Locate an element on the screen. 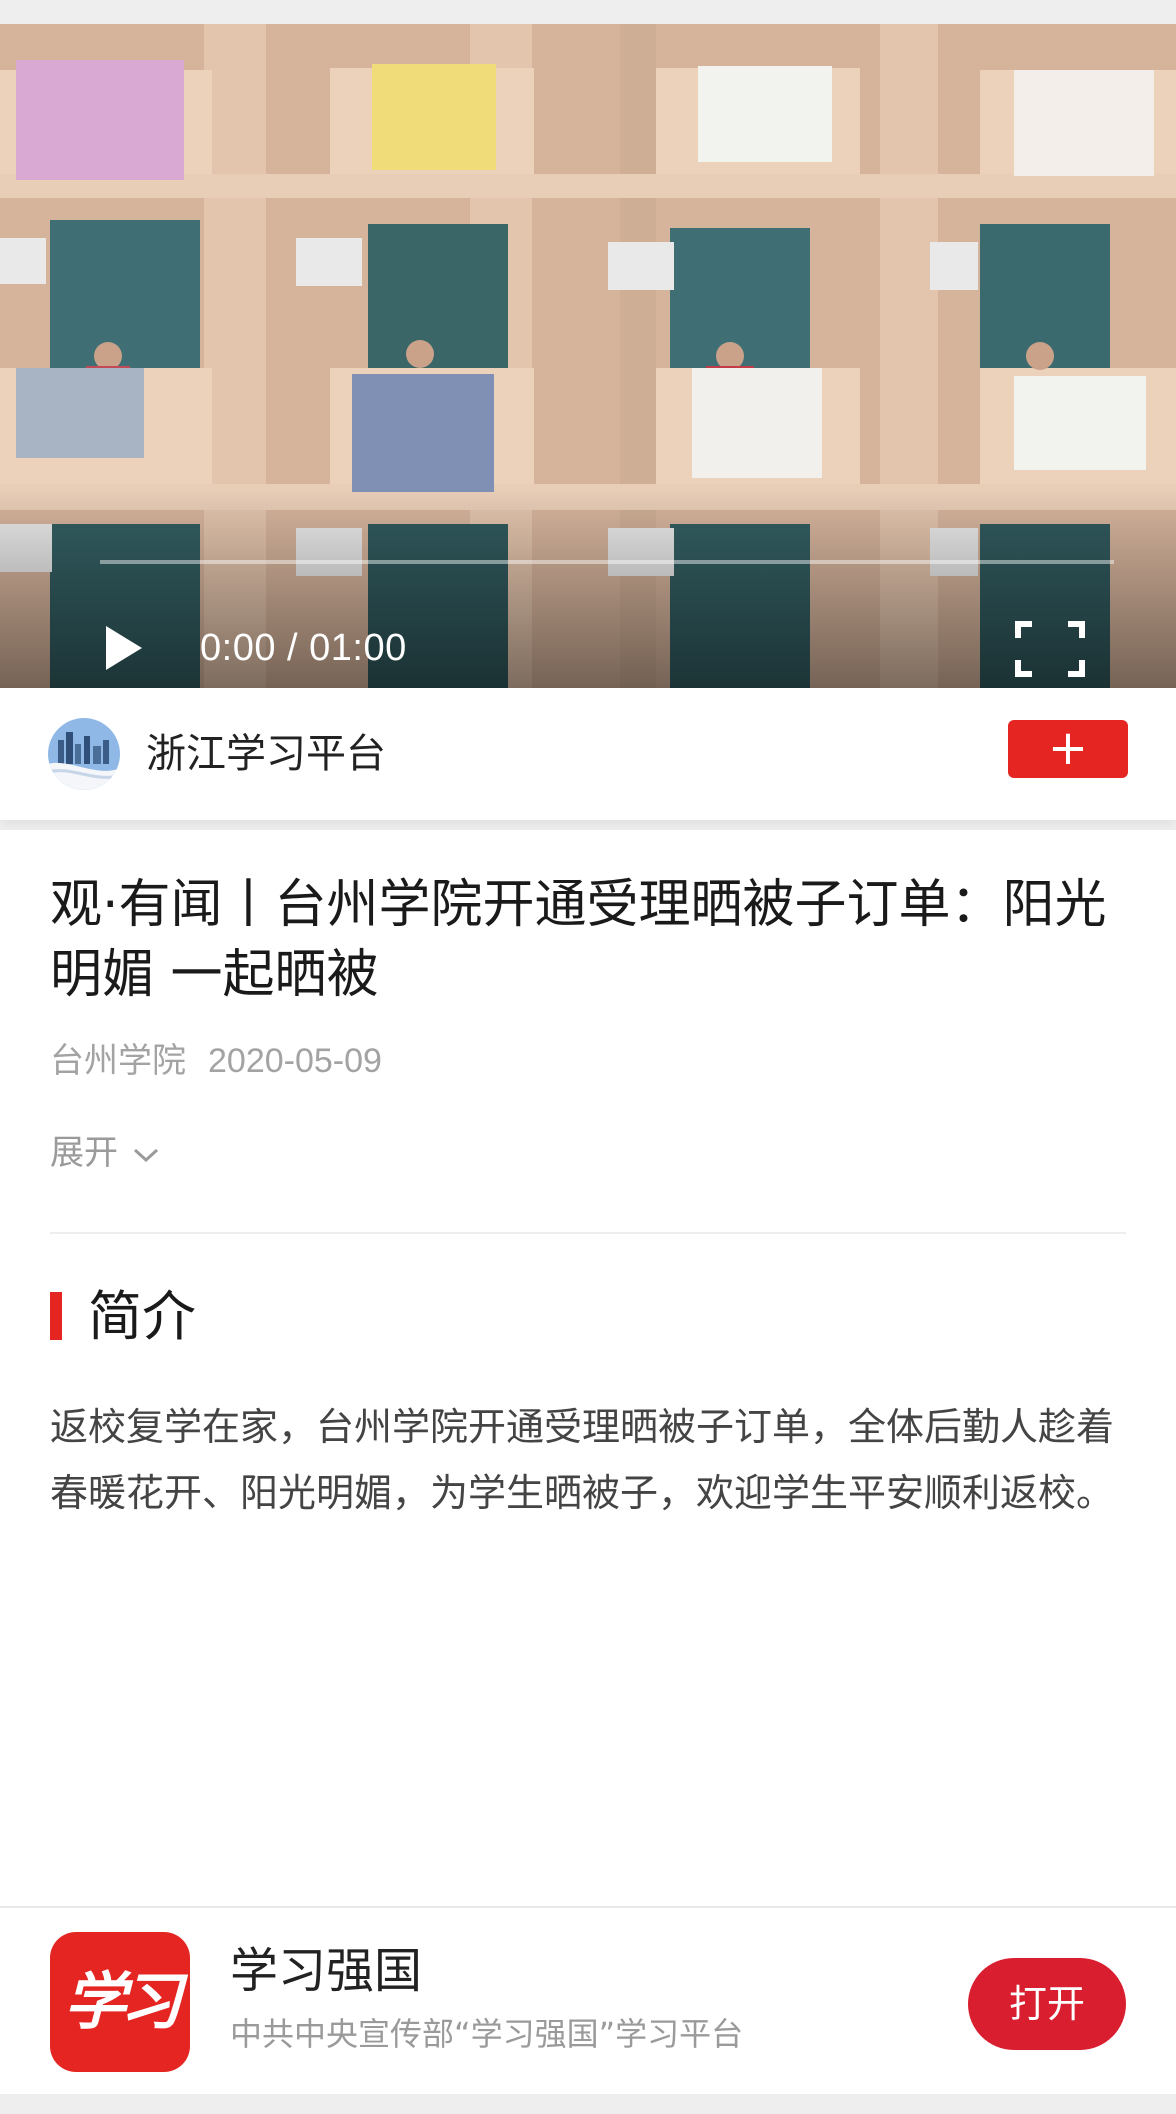 The width and height of the screenshot is (1176, 2114). app-promo-bar: 学习 学习强国 中共中央宣传部“学习强国”学习平台 打开 is located at coordinates (588, 2000).